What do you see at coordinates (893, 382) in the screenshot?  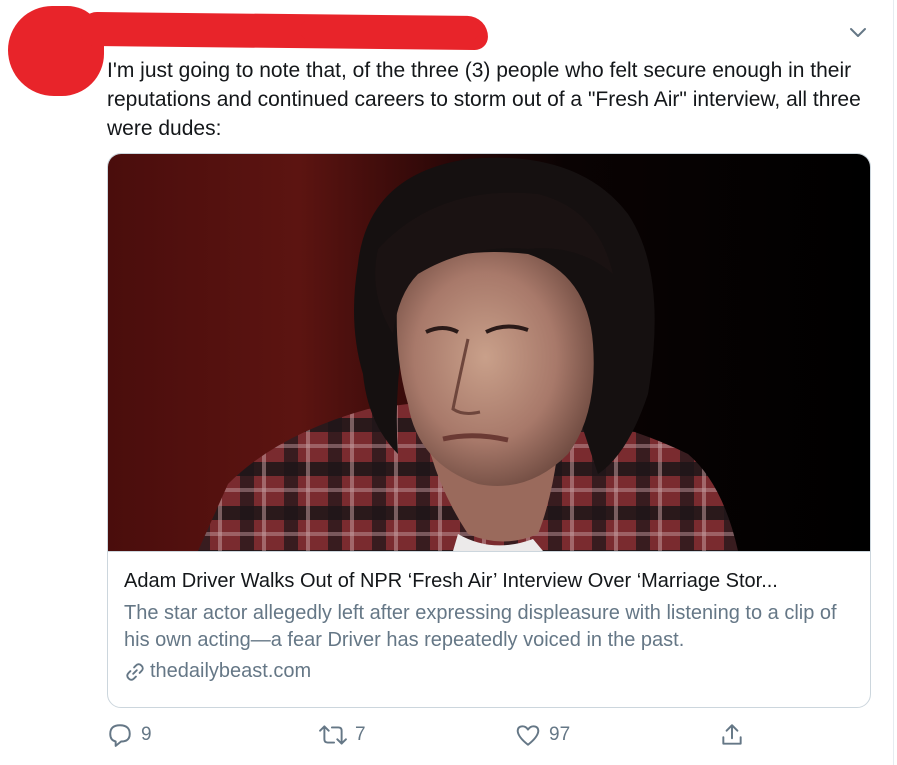 I see `timeline-divider` at bounding box center [893, 382].